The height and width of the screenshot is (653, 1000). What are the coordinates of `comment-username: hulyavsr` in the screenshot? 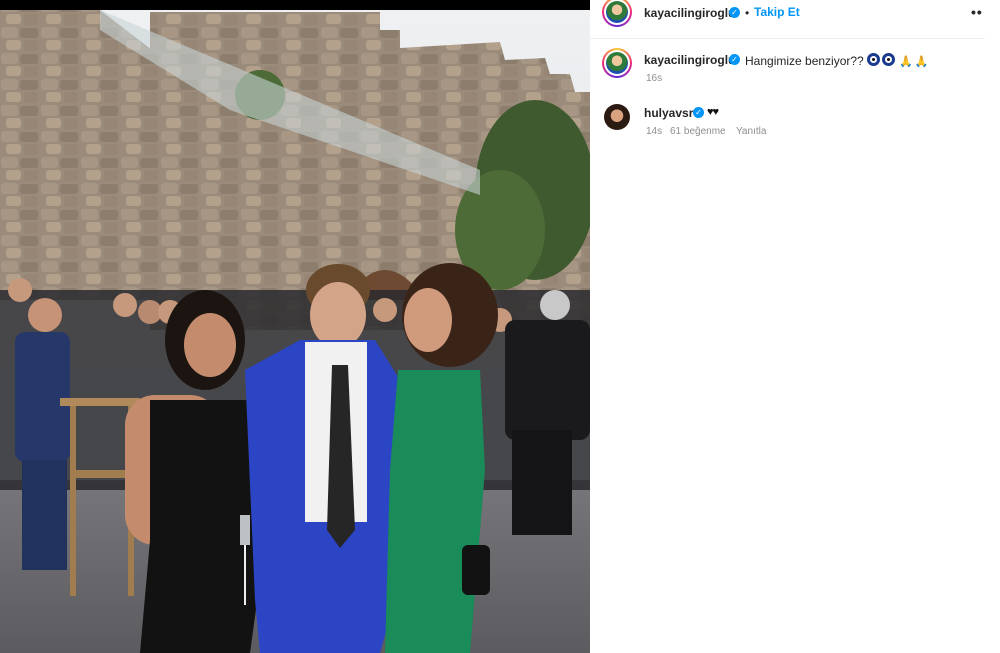 It's located at (668, 113).